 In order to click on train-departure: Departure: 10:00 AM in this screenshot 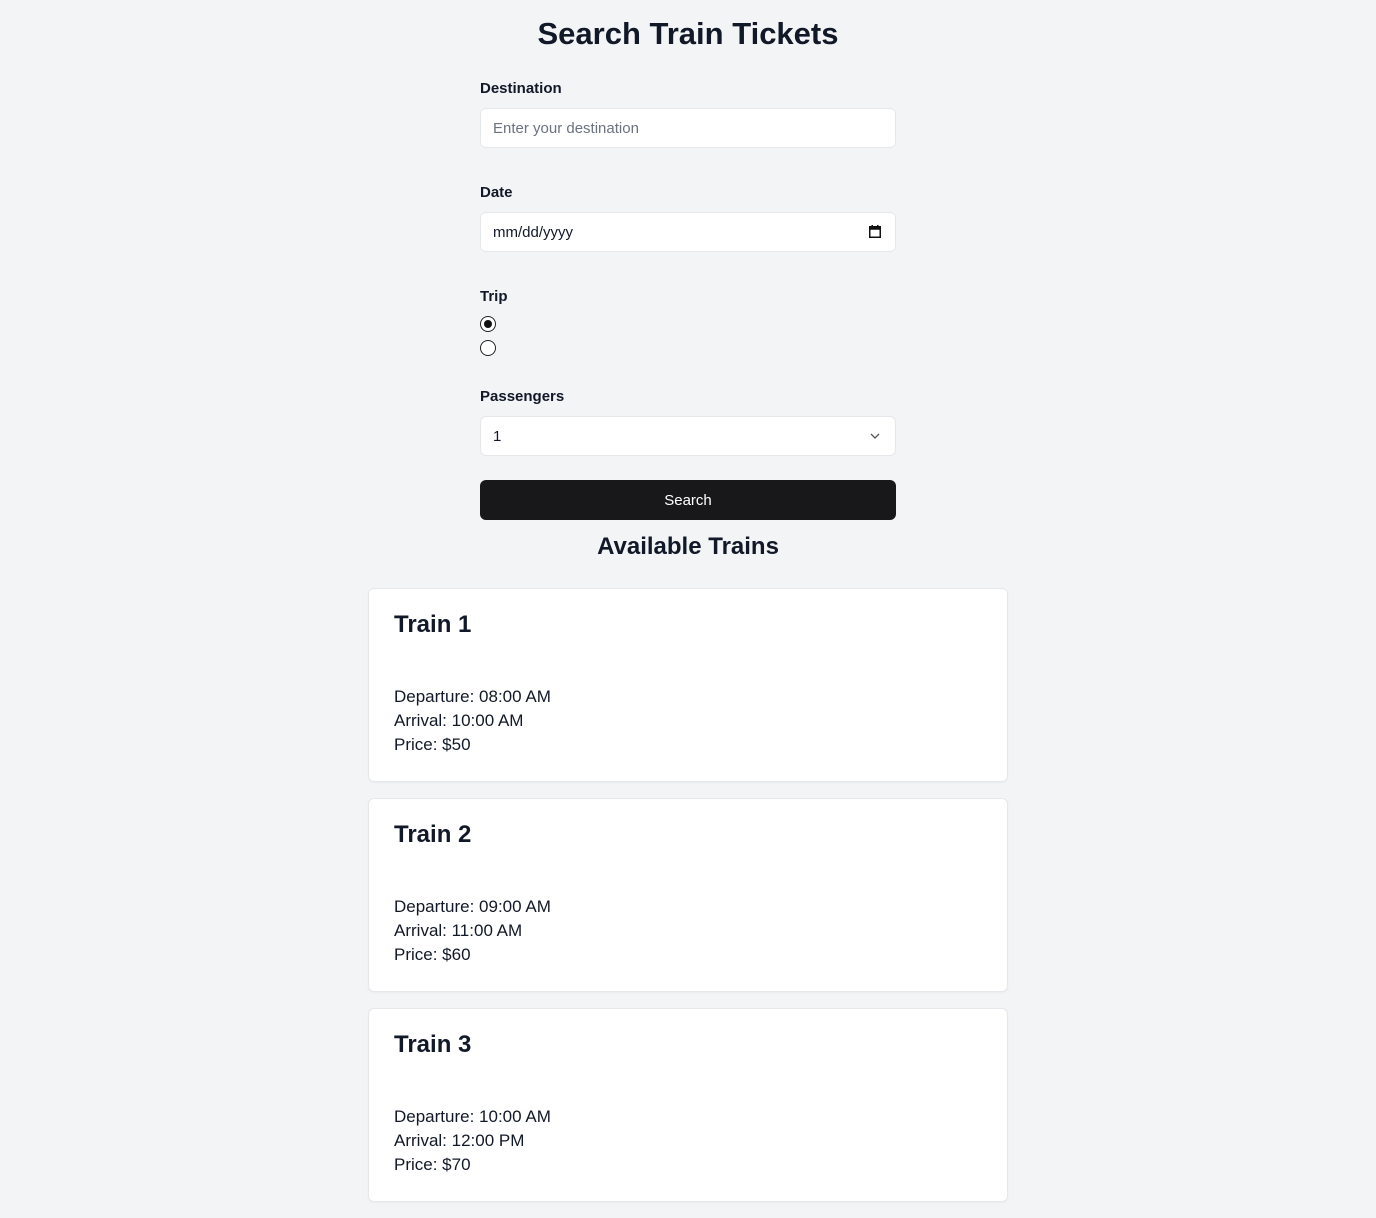, I will do `click(472, 1116)`.